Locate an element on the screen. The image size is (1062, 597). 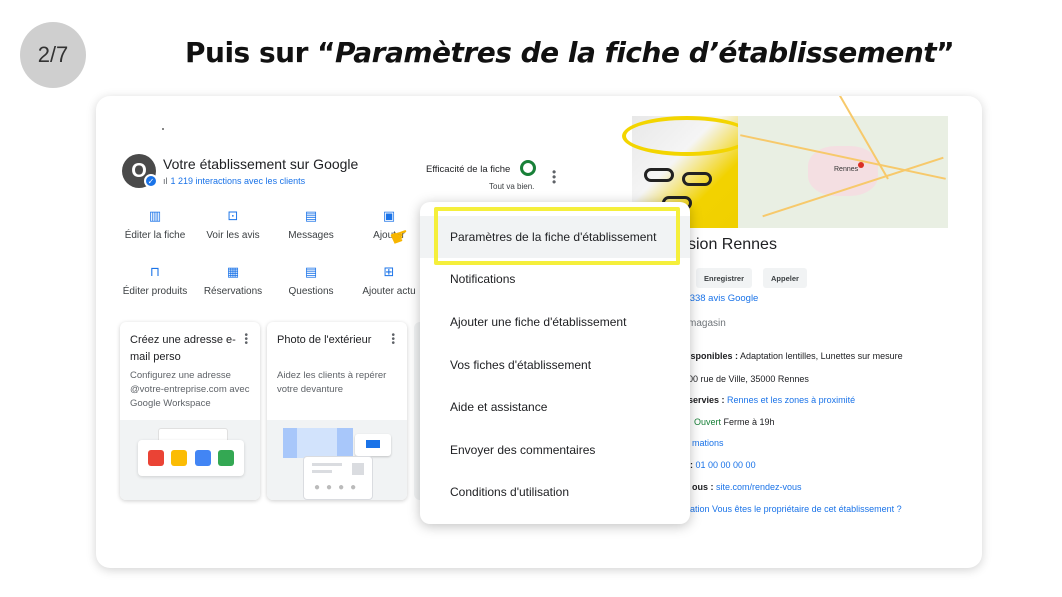
action-questions: ▤ Questions is located at coordinates (311, 280).